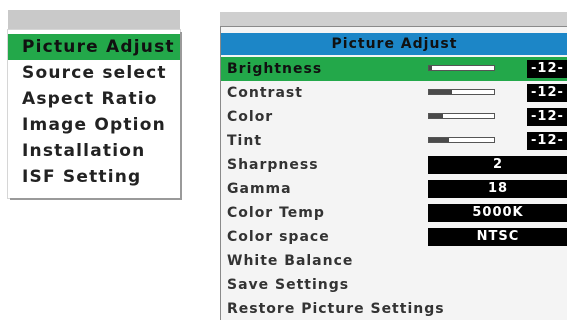 This screenshot has height=320, width=567. Describe the element at coordinates (94, 47) in the screenshot. I see `main-menu-item-picture-adjust: Picture Adjust` at that location.